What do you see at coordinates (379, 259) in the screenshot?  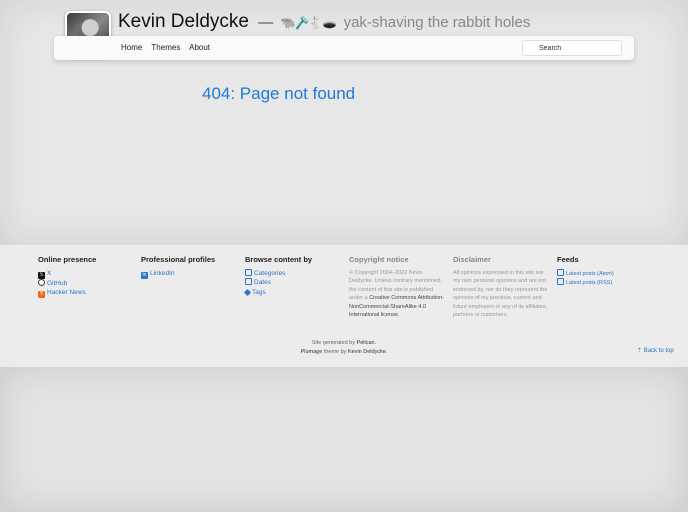 I see `copyright-heading: Copyright notice` at bounding box center [379, 259].